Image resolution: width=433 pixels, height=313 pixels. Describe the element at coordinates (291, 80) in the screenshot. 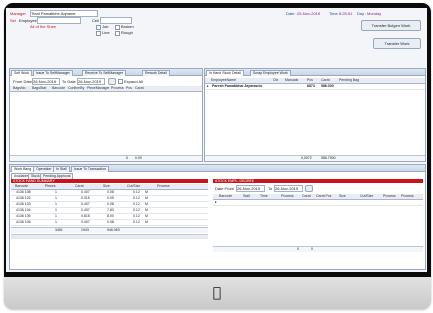

I see `col-manuals: Manuals` at that location.